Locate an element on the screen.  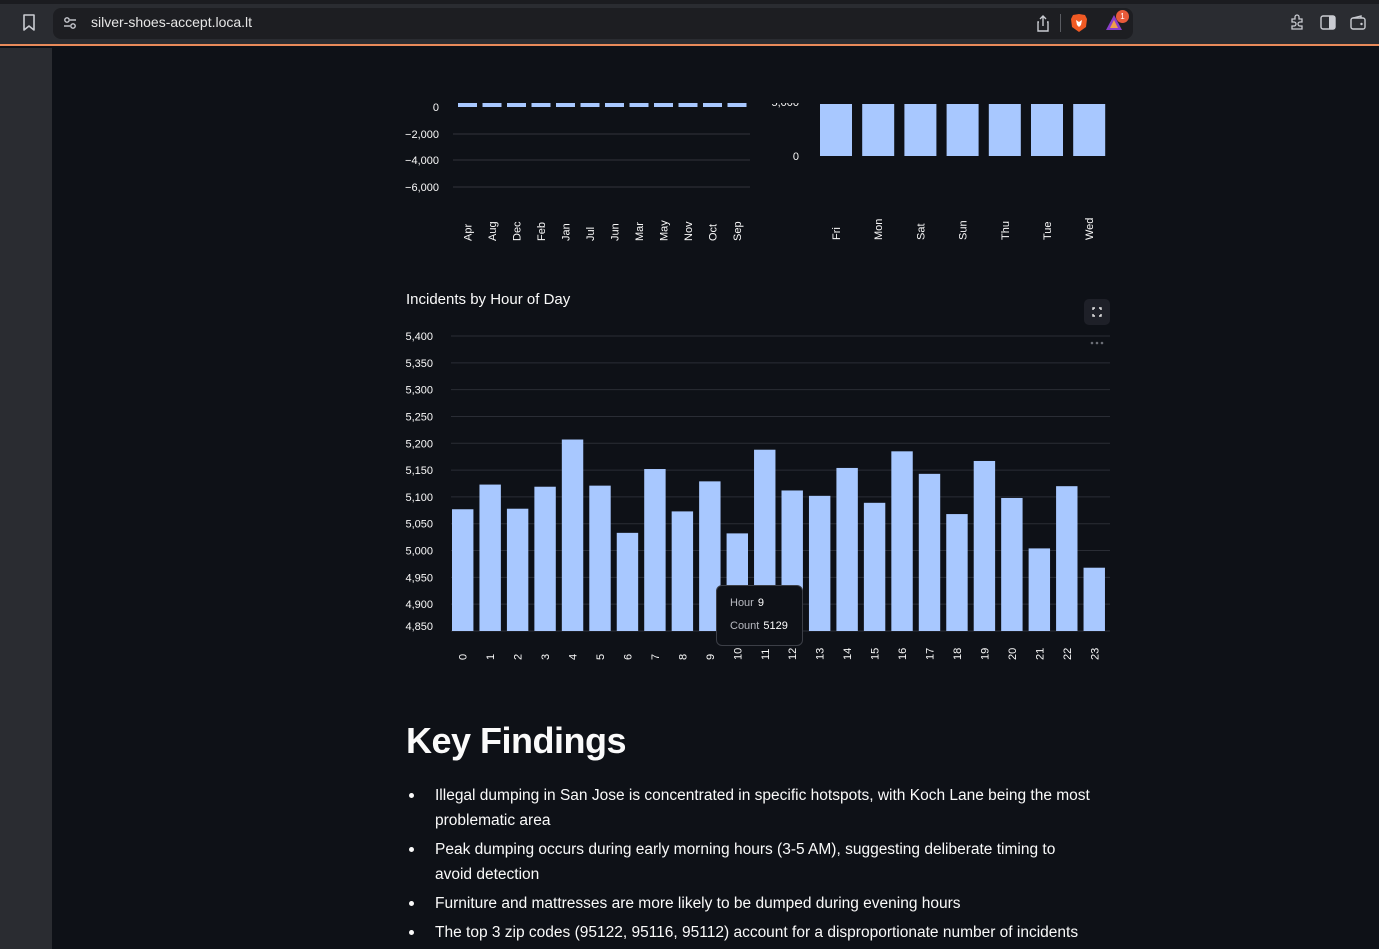
tooltip-count-label: Count is located at coordinates (745, 626).